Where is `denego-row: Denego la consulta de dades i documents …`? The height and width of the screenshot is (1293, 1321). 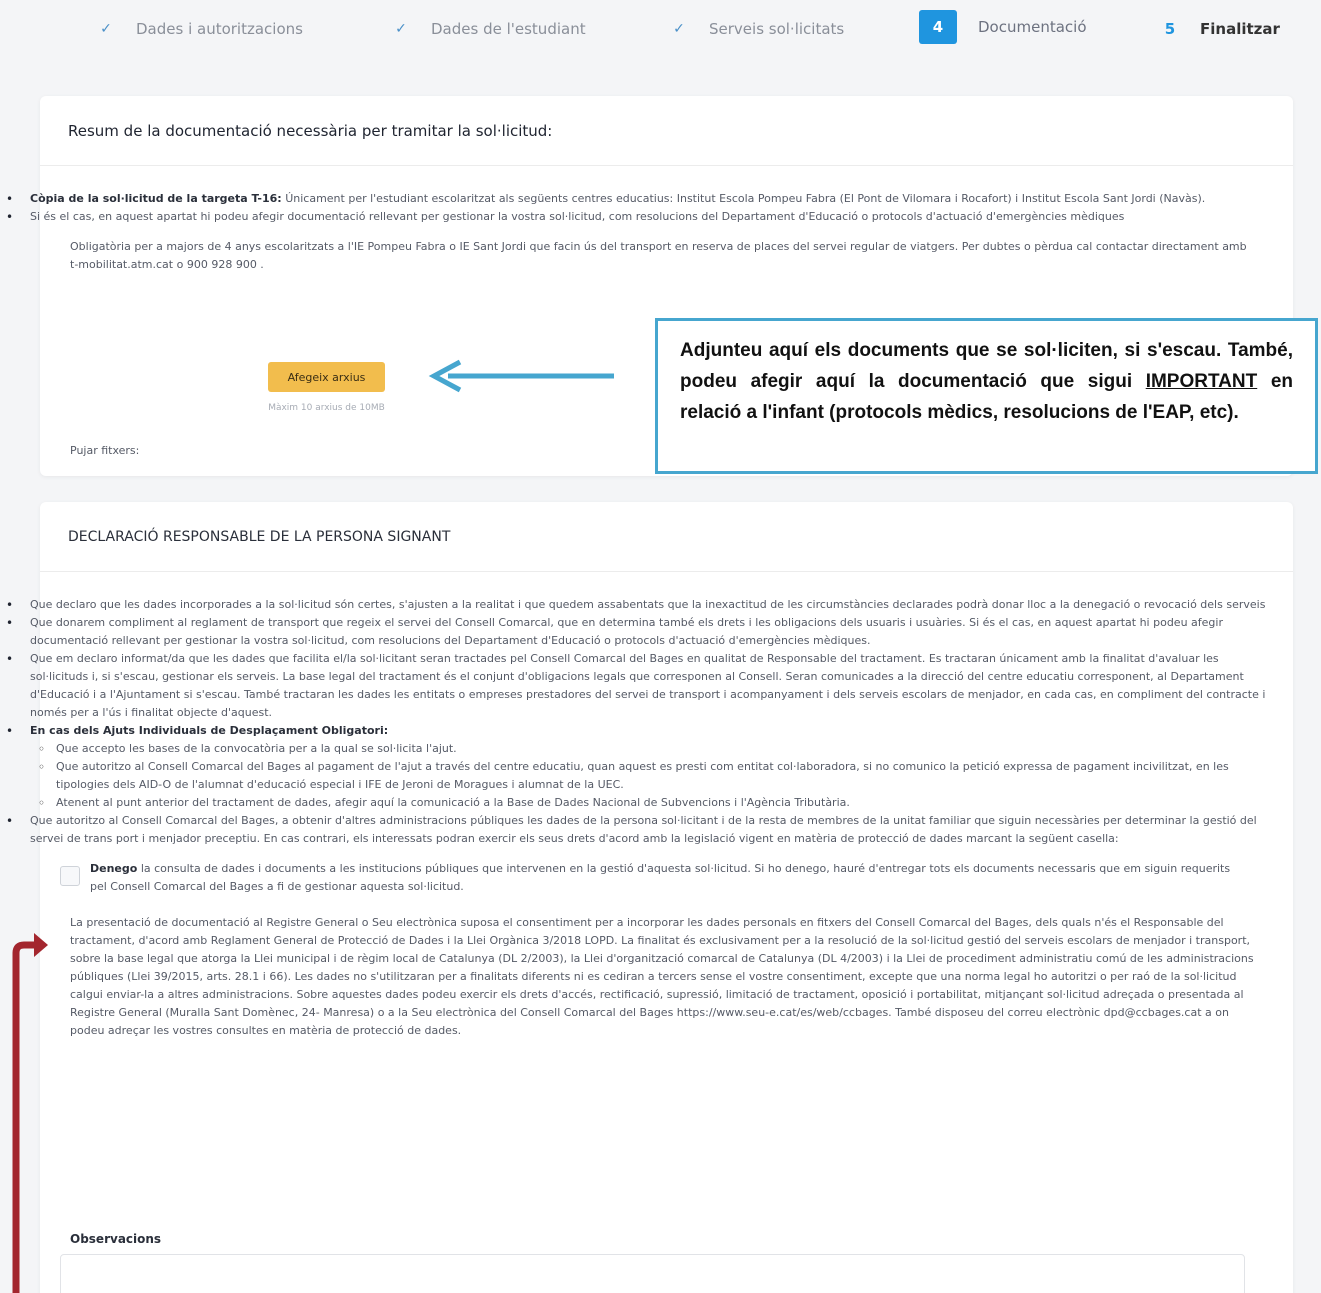 denego-row: Denego la consulta de dades i documents … is located at coordinates (666, 878).